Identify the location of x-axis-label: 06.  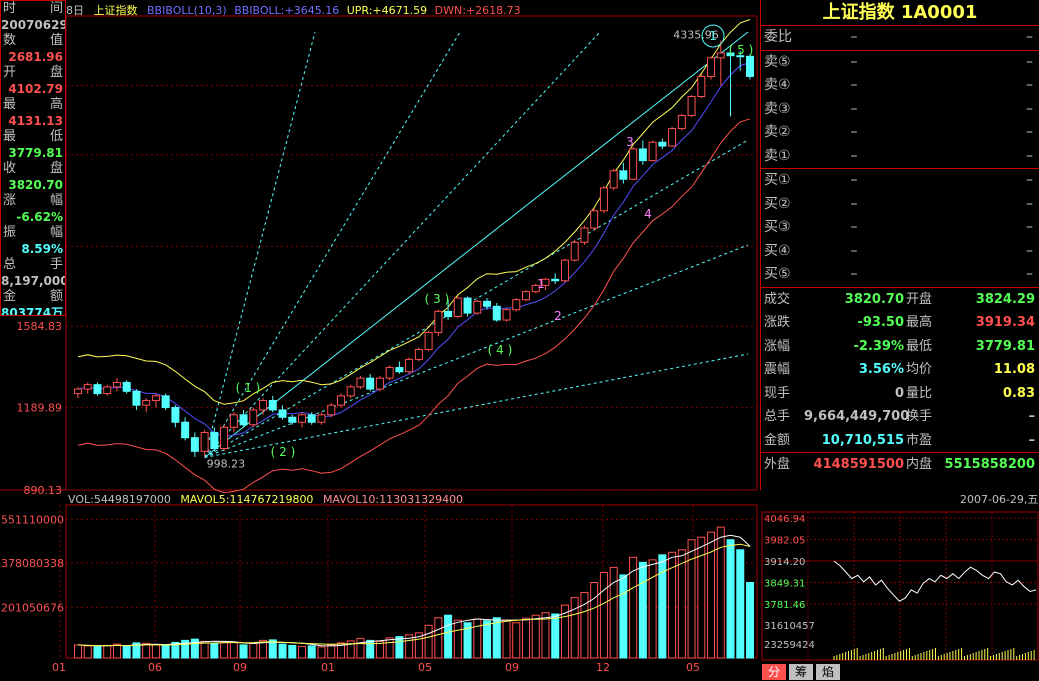
(155, 667).